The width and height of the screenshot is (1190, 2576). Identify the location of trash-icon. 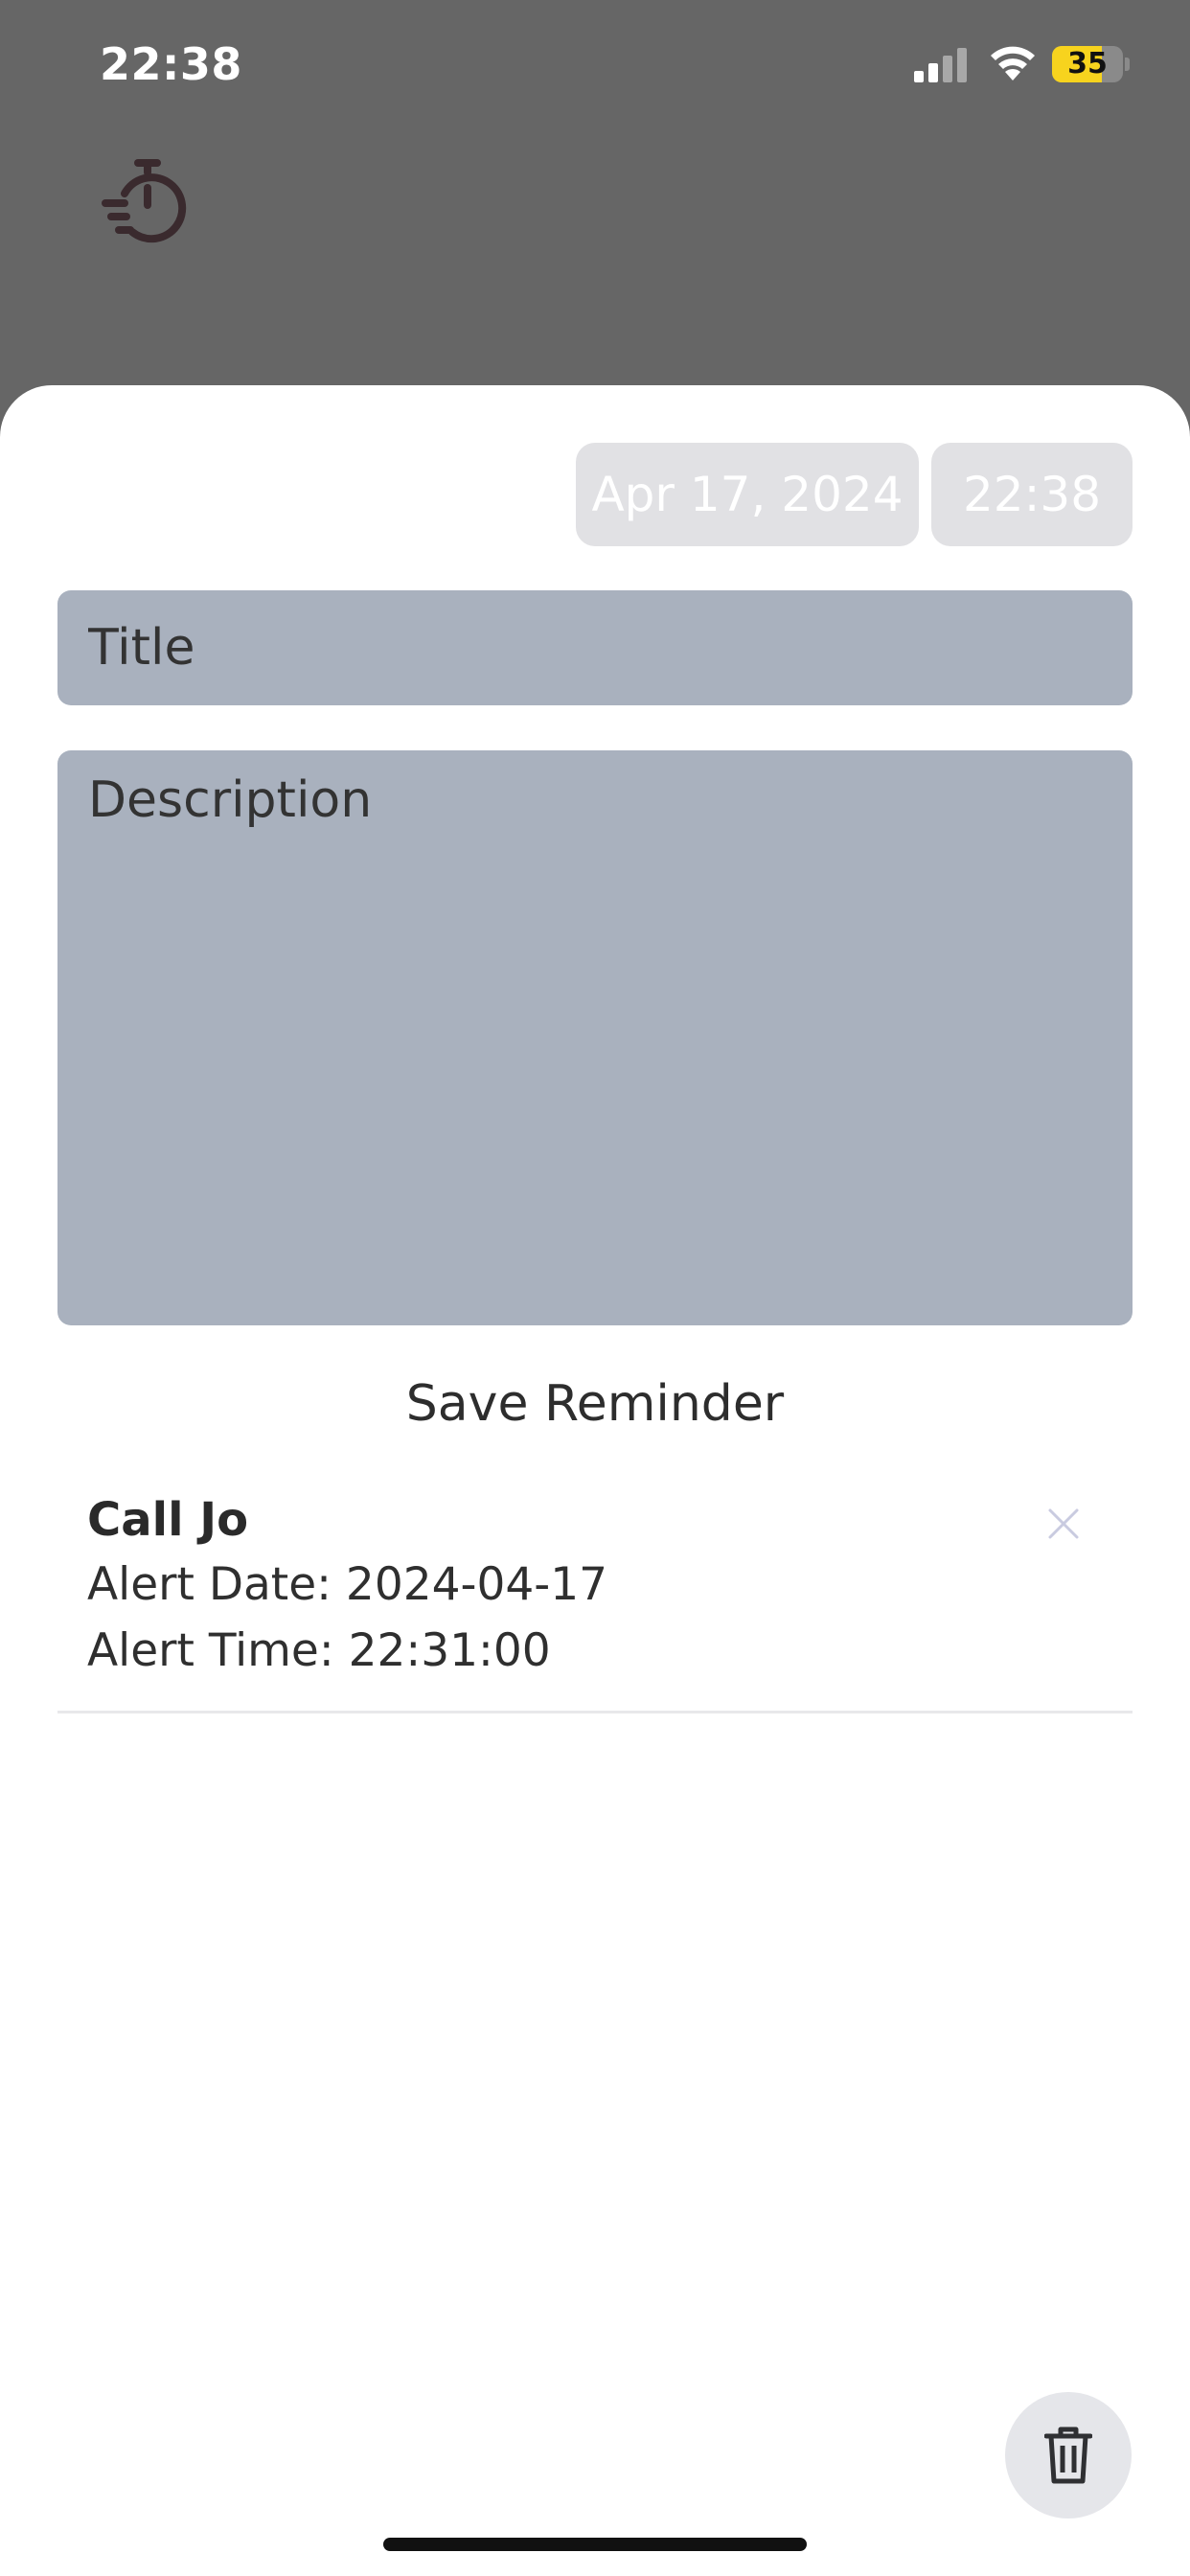
(1068, 2455).